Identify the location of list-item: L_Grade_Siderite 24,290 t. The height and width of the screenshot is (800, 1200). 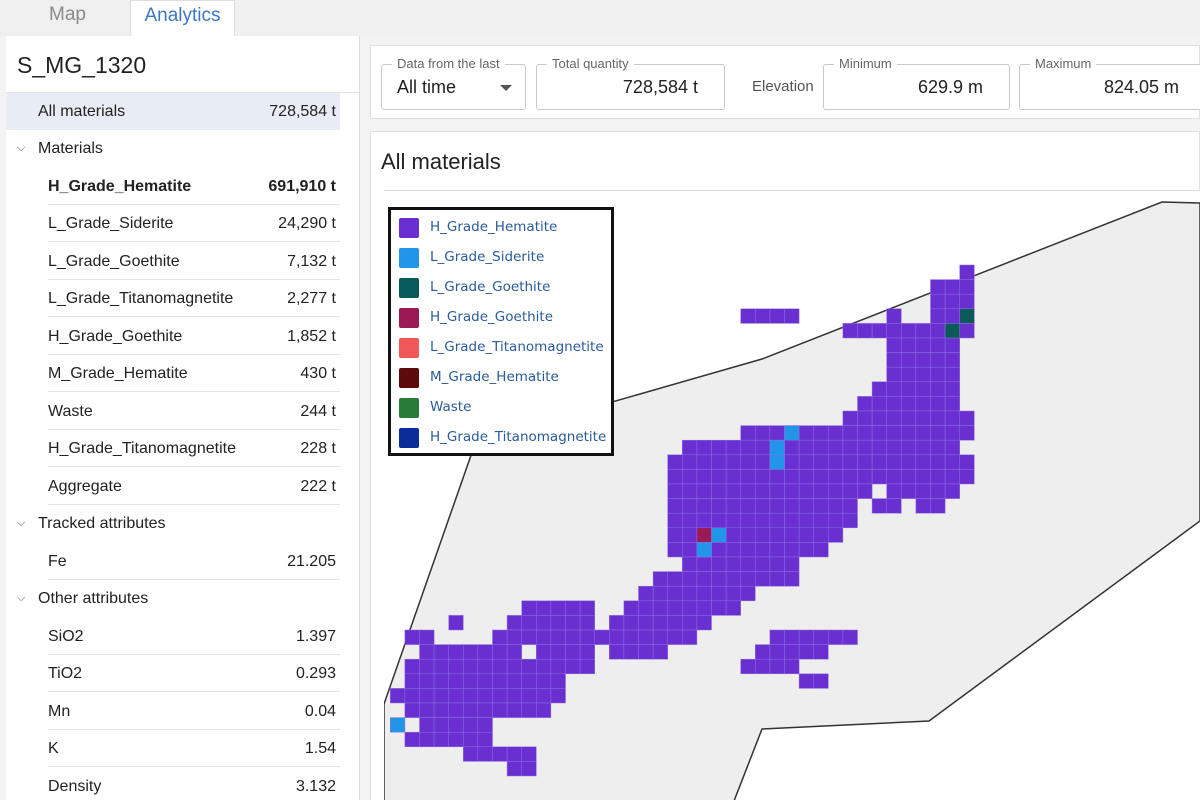
(194, 223).